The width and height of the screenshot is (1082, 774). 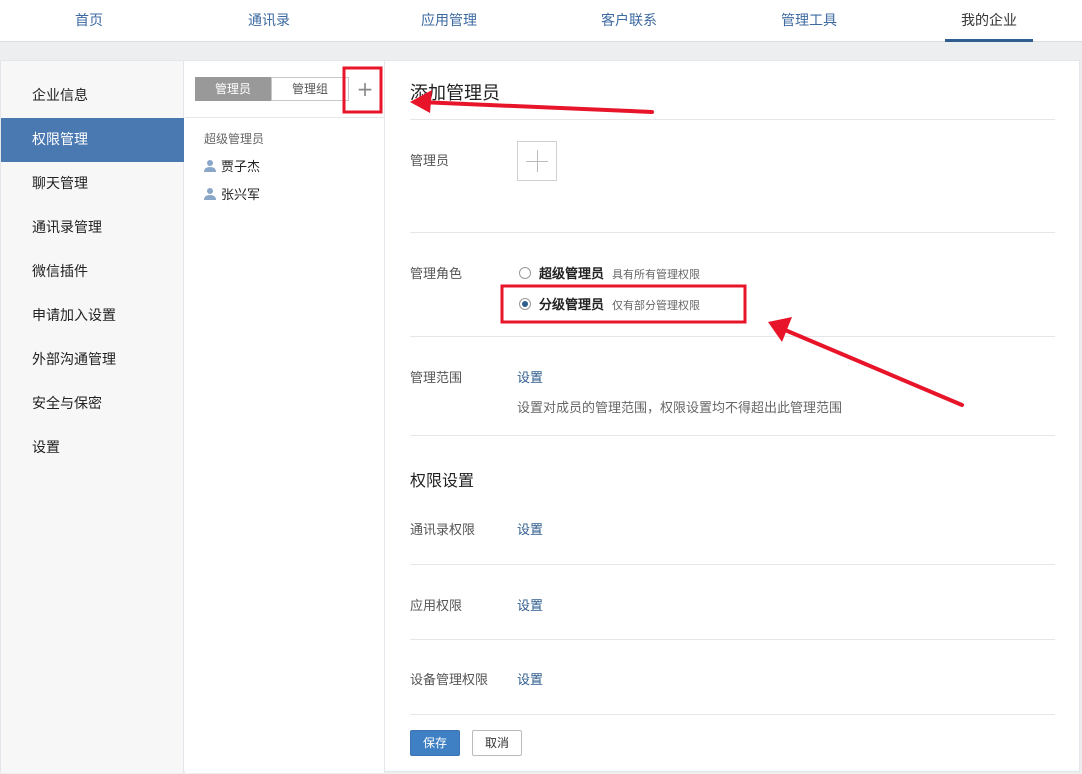 I want to click on radio-super-admin: 超级管理员 具有所有管理权限, so click(x=609, y=272).